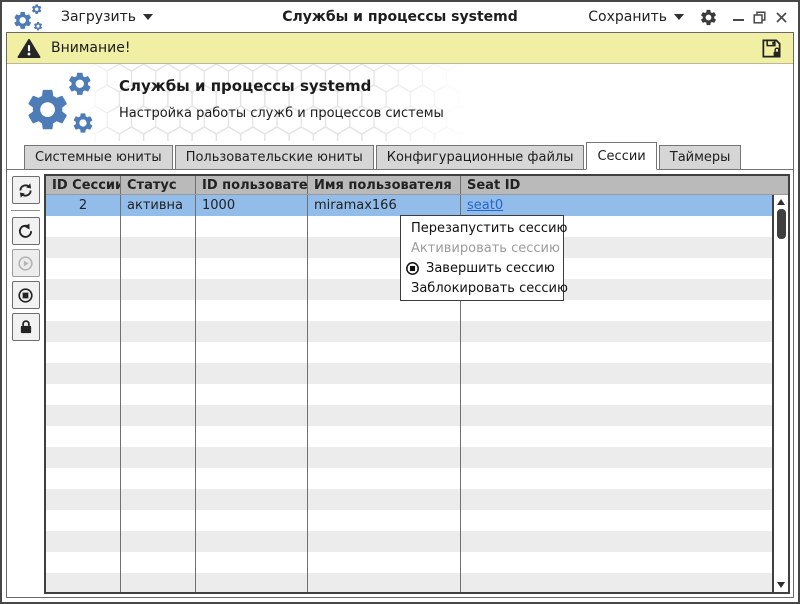 Image resolution: width=800 pixels, height=604 pixels. What do you see at coordinates (29, 48) in the screenshot?
I see `warning-icon` at bounding box center [29, 48].